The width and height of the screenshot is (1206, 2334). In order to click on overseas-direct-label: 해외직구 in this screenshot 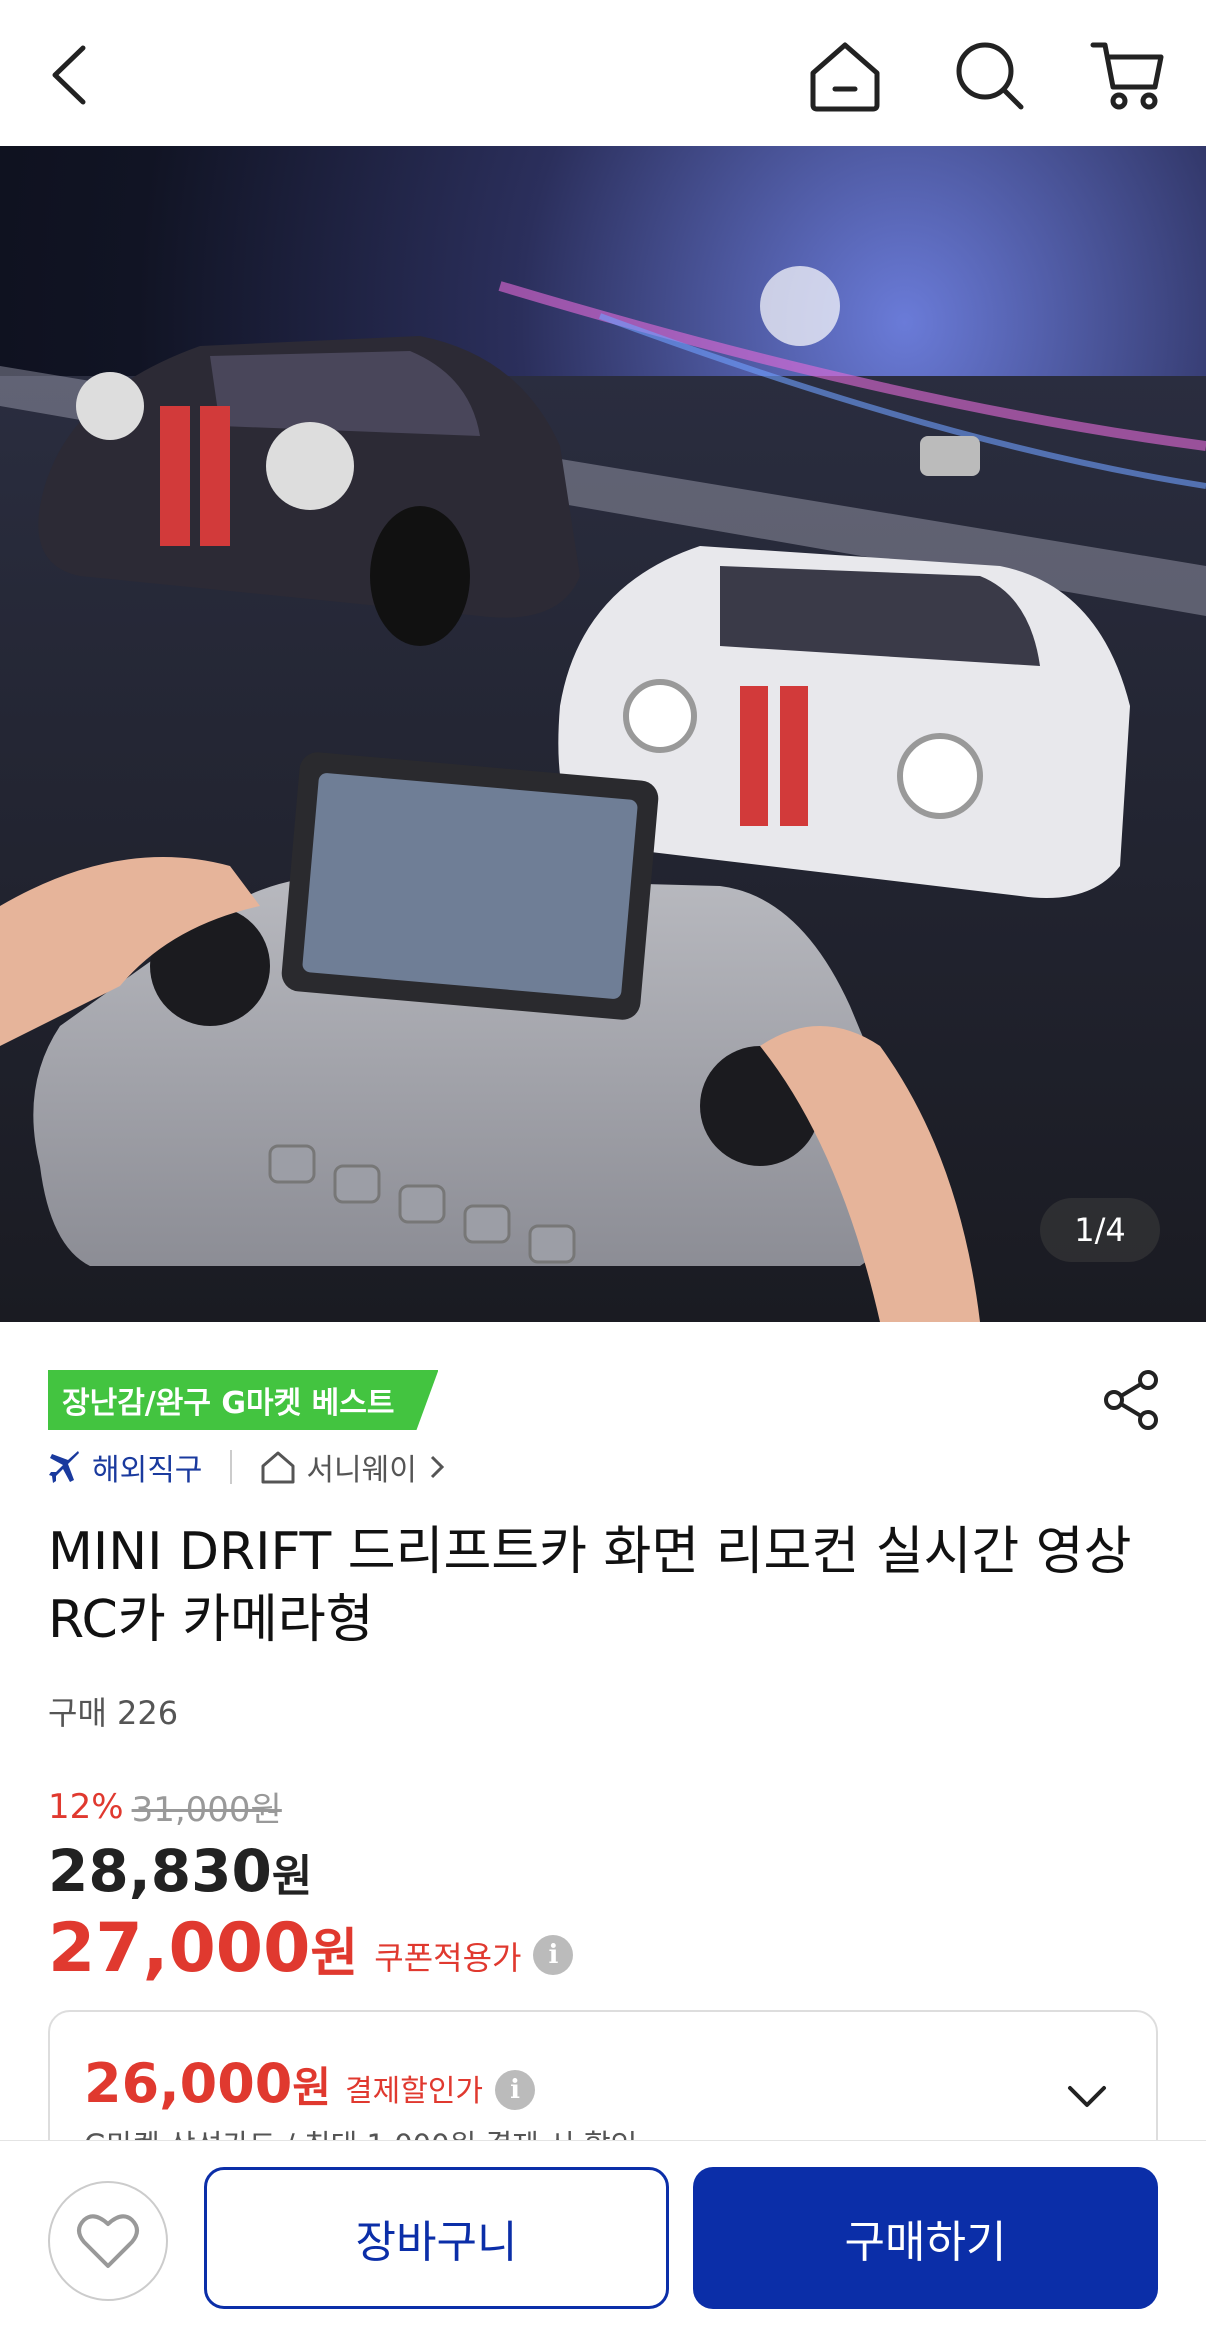, I will do `click(125, 1467)`.